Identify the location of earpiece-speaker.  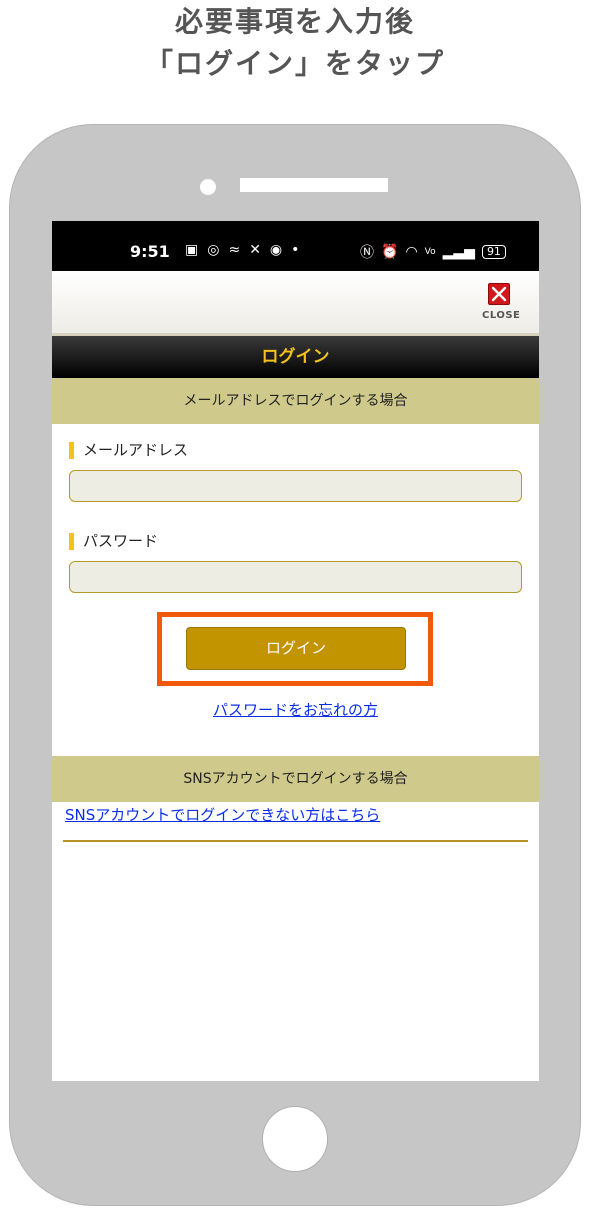
(314, 185).